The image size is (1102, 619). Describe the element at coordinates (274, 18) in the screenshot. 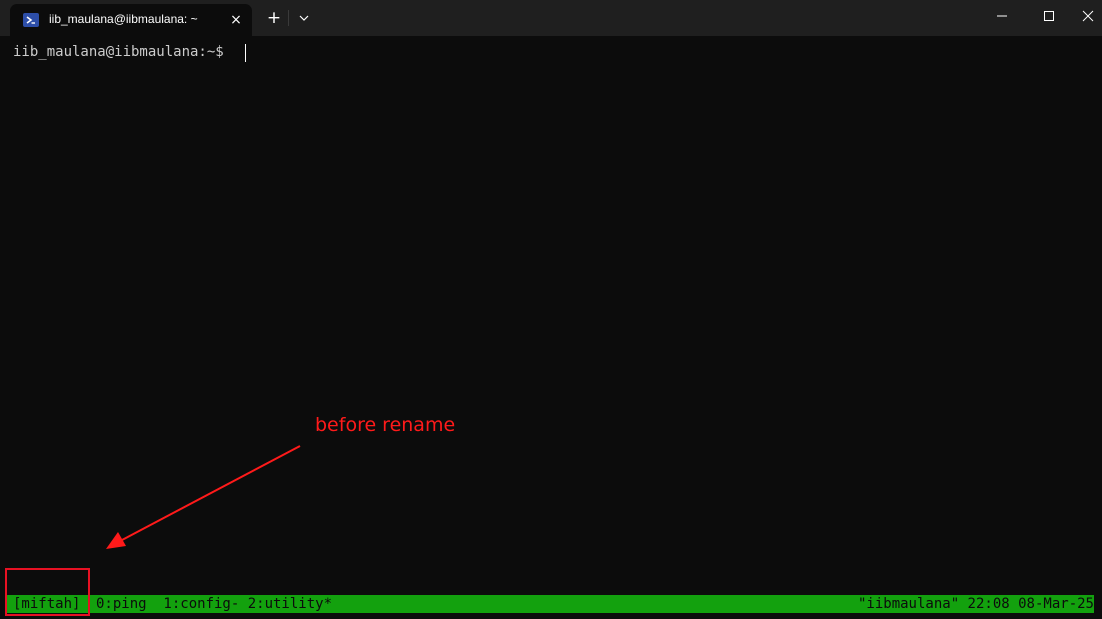

I see `new-tab-button: +` at that location.